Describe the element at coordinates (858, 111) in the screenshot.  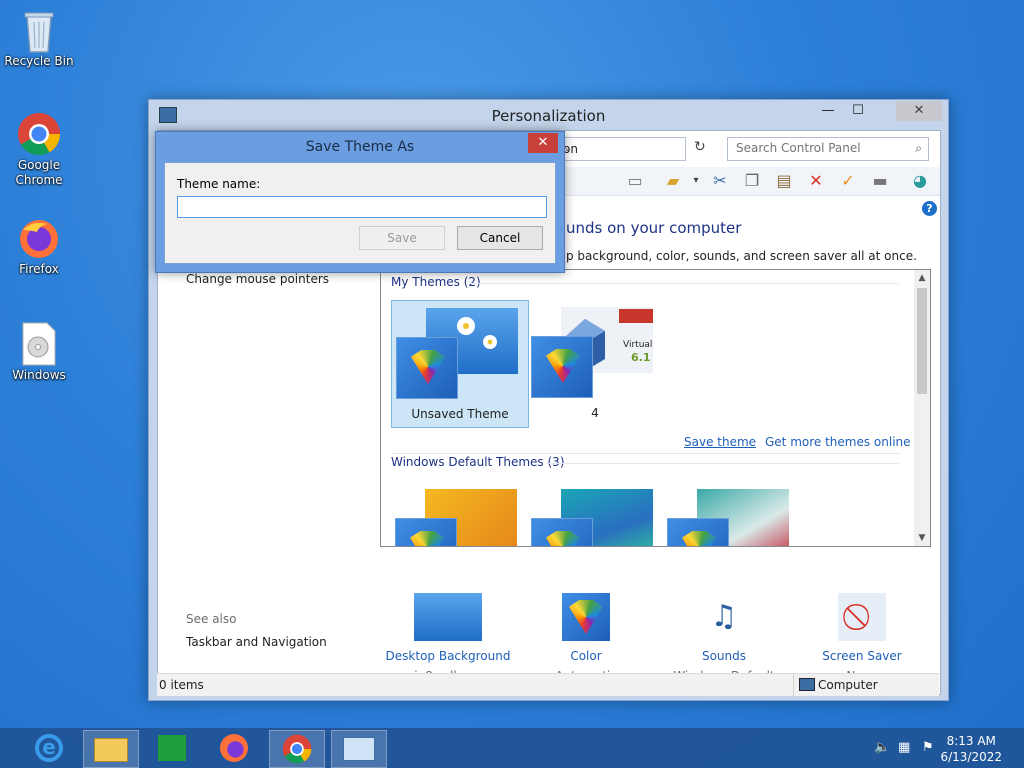
I see `maximize-button: ☐` at that location.